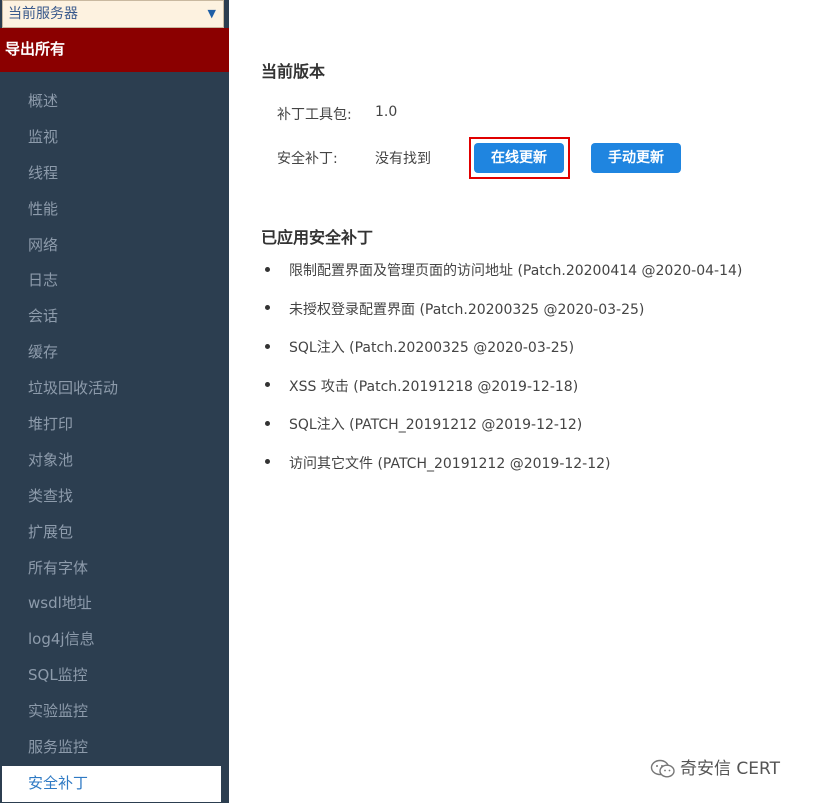 The image size is (827, 803). I want to click on list-item: SQL注入 (Patch.20200325 @2020-03-25), so click(503, 348).